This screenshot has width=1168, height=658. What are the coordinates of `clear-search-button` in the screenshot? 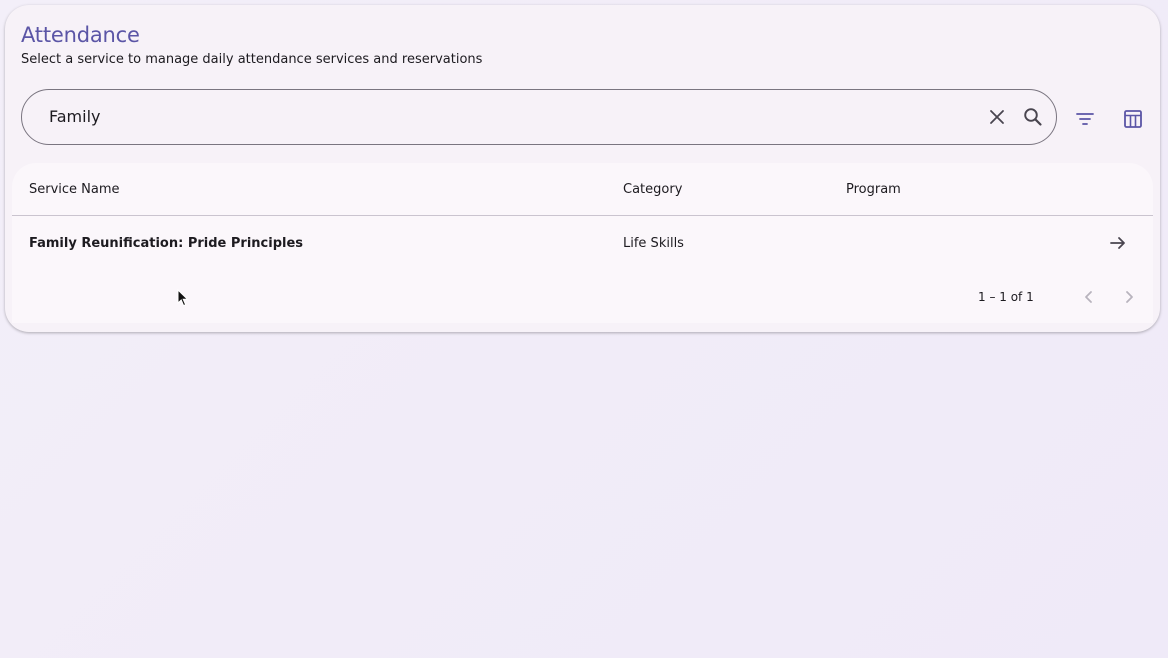 It's located at (997, 117).